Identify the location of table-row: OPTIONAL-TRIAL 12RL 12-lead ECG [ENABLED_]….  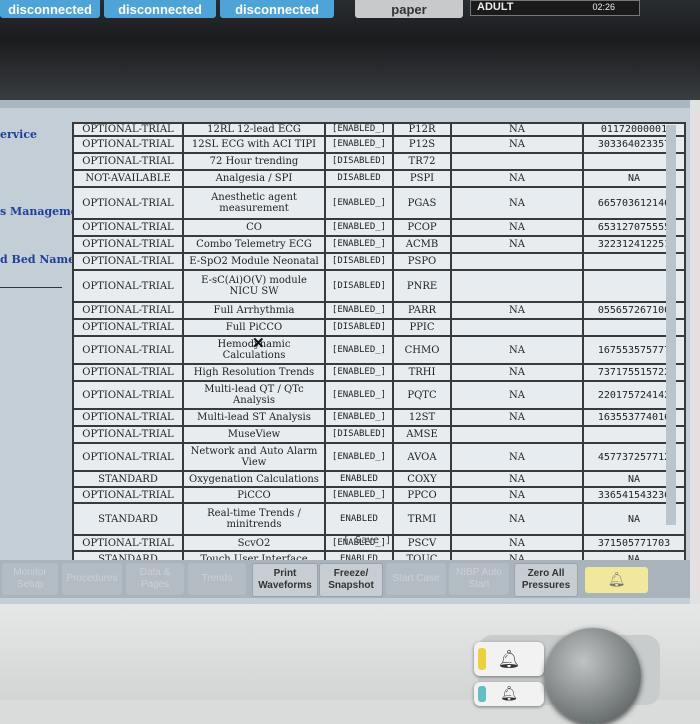
(379, 129).